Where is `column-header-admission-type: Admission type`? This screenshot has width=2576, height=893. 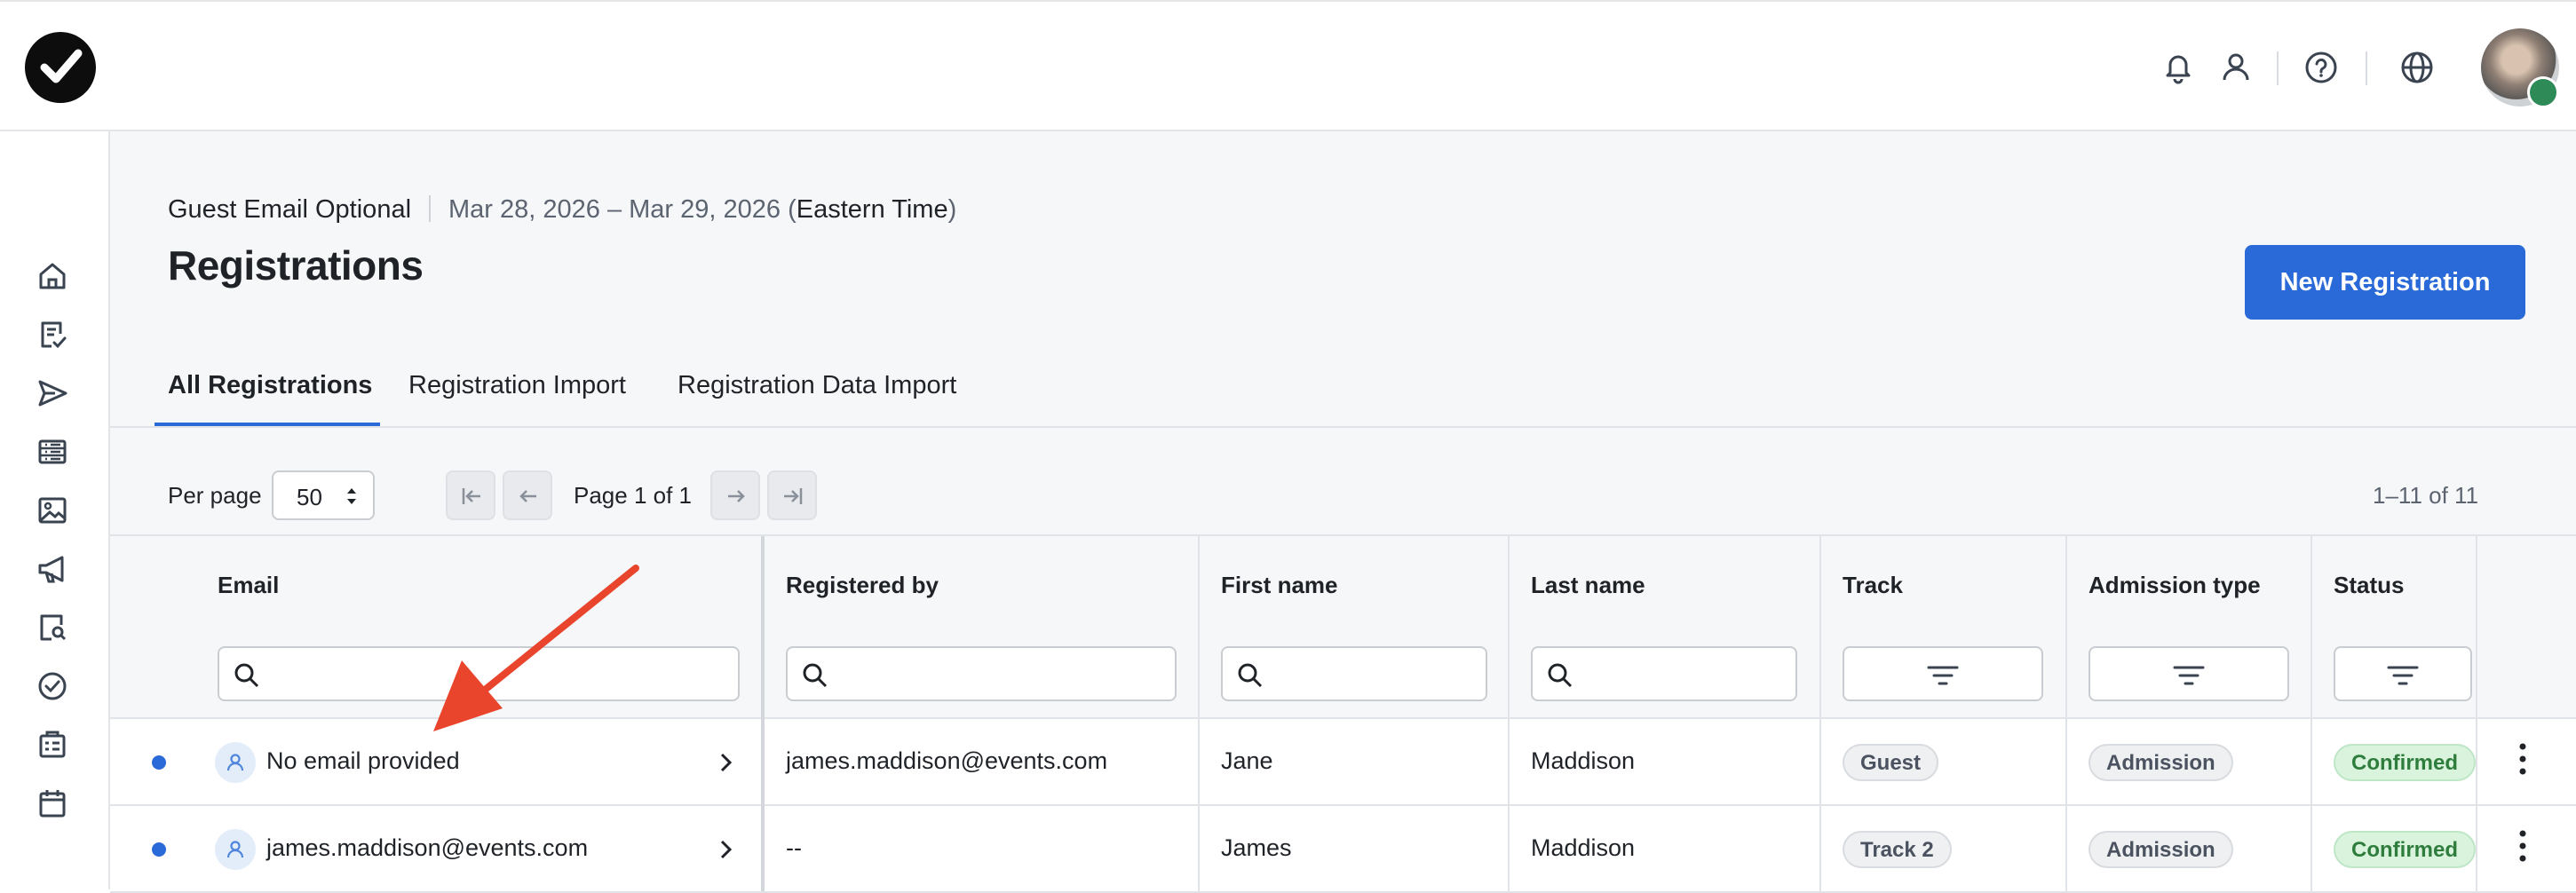
column-header-admission-type: Admission type is located at coordinates (2175, 585).